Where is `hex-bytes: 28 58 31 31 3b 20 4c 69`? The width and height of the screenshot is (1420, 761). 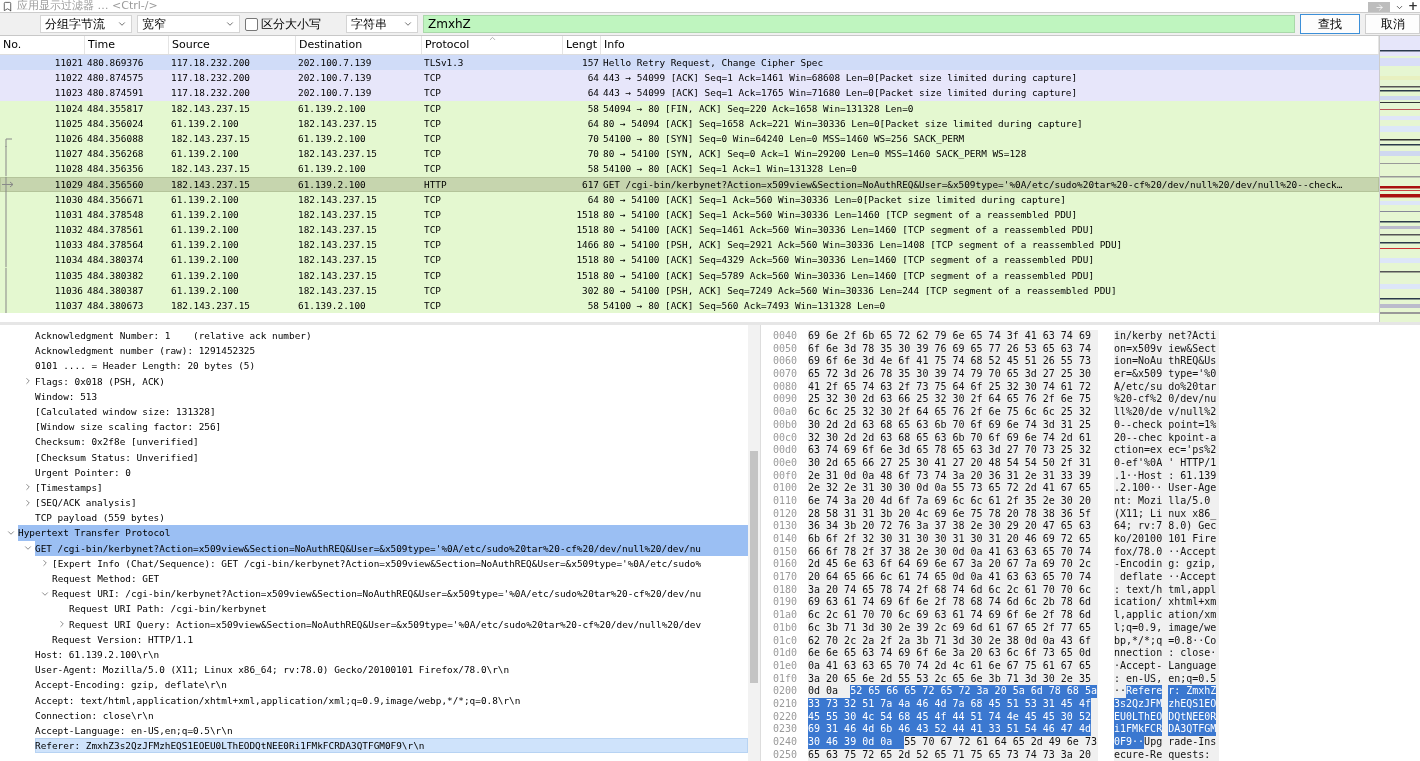
hex-bytes: 28 58 31 31 3b 20 4c 69 is located at coordinates (878, 514).